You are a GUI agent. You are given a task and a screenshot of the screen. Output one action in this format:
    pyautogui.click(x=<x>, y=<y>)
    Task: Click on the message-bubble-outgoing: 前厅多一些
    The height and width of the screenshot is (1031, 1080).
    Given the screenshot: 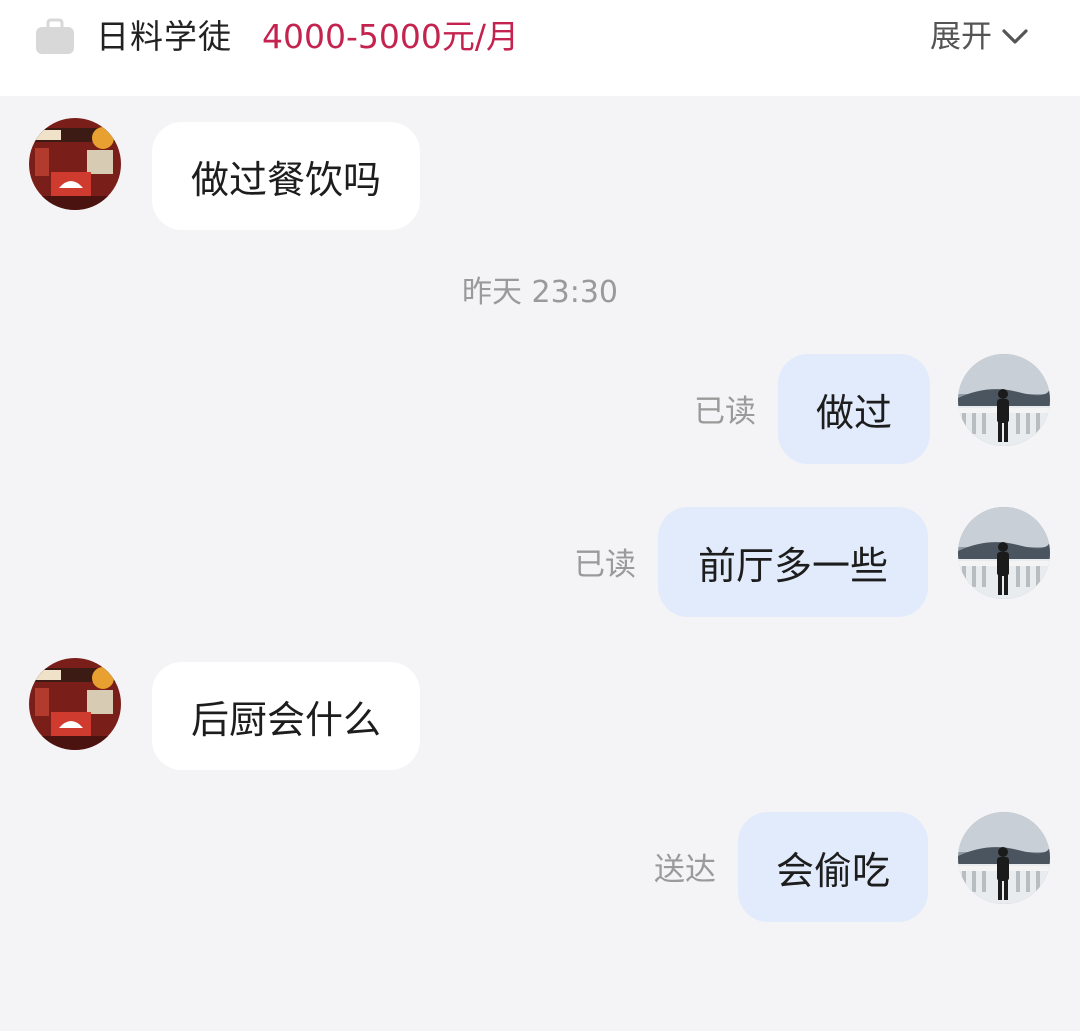 What is the action you would take?
    pyautogui.click(x=793, y=562)
    